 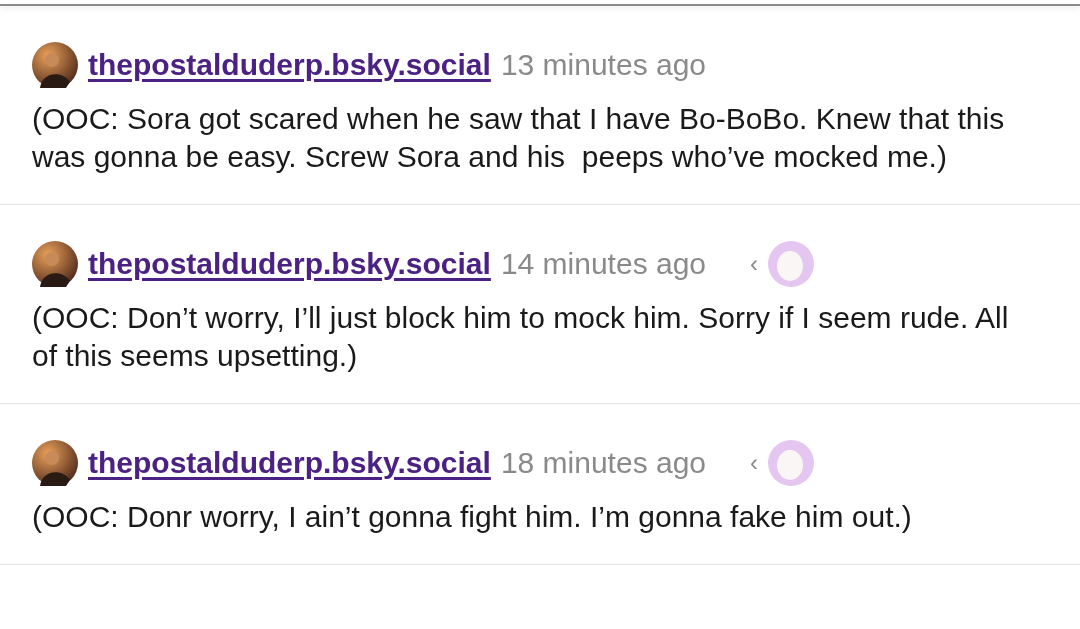 What do you see at coordinates (603, 463) in the screenshot?
I see `timestamp: 18 minutes ago` at bounding box center [603, 463].